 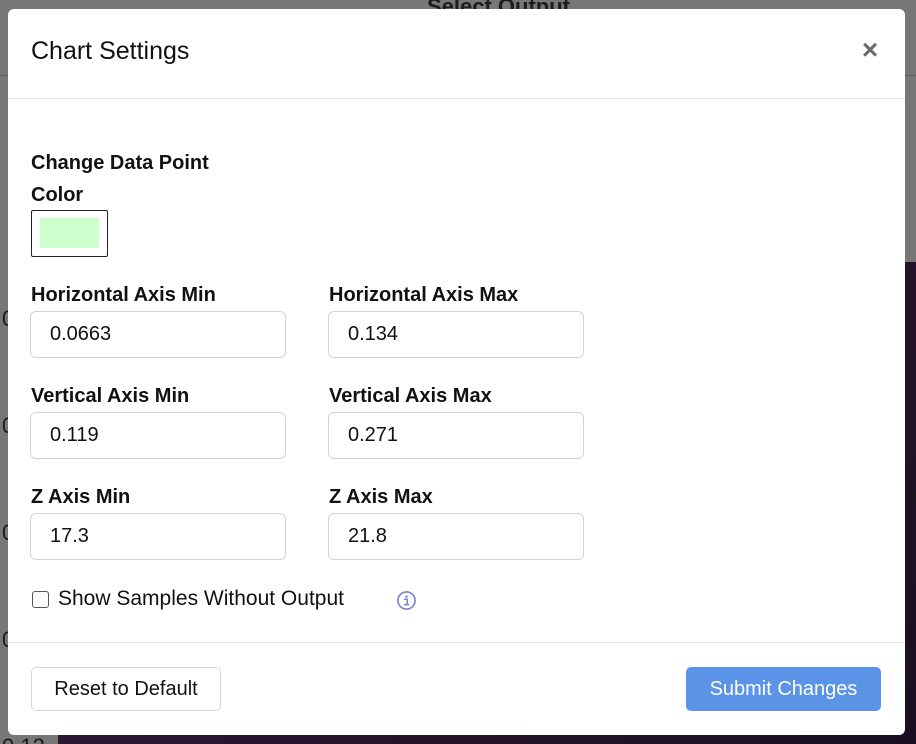 What do you see at coordinates (410, 396) in the screenshot?
I see `vertical-axis-max-label: Vertical Axis Max` at bounding box center [410, 396].